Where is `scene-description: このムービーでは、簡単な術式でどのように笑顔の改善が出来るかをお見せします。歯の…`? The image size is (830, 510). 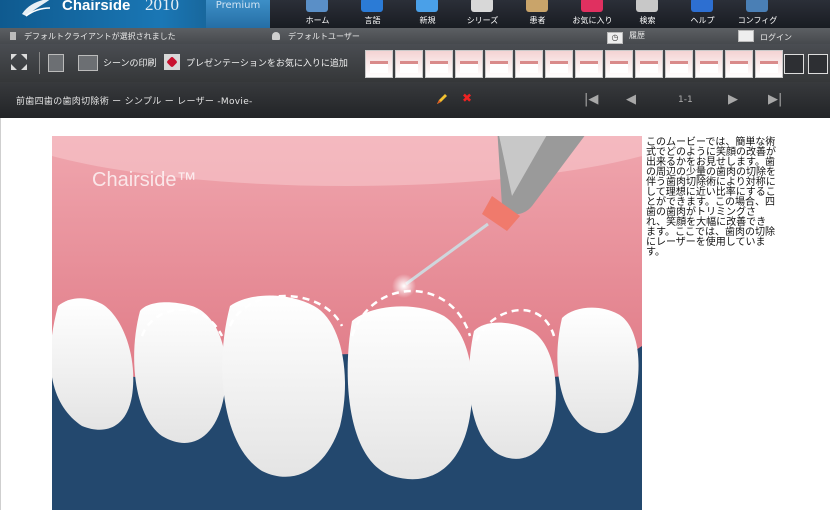 scene-description: このムービーでは、簡単な術式でどのように笑顔の改善が出来るかをお見せします。歯の… is located at coordinates (711, 197).